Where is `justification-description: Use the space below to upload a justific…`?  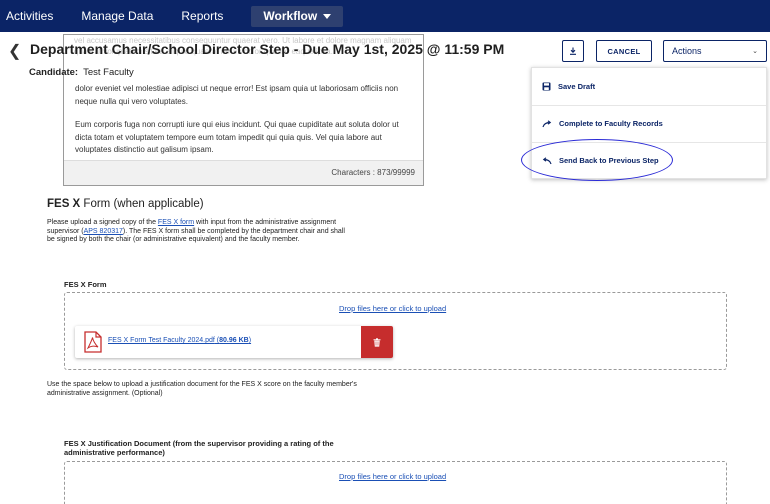
justification-description: Use the space below to upload a justific… is located at coordinates (202, 389).